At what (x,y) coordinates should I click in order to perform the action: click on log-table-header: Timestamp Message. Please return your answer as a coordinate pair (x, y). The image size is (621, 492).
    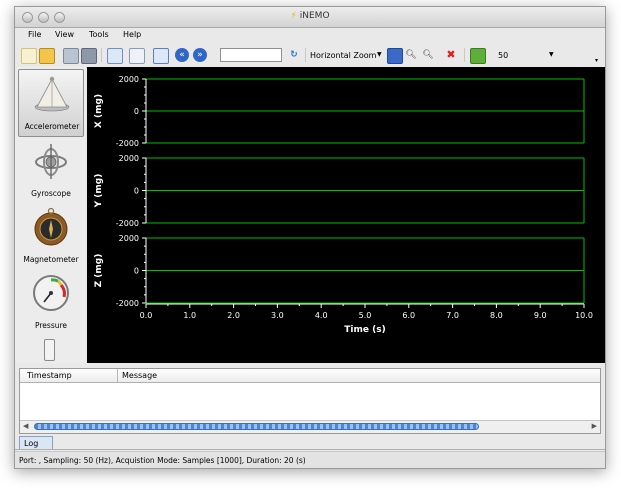
    Looking at the image, I should click on (310, 376).